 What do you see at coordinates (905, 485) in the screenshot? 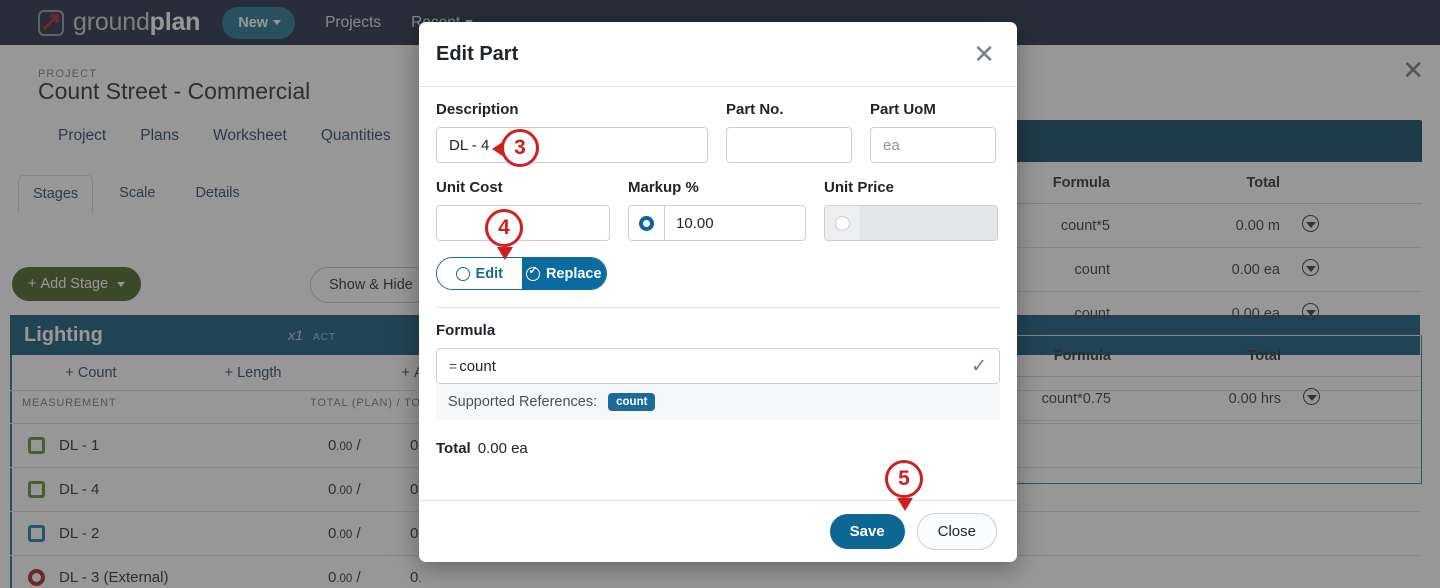
I see `callout-badge-5: 5` at bounding box center [905, 485].